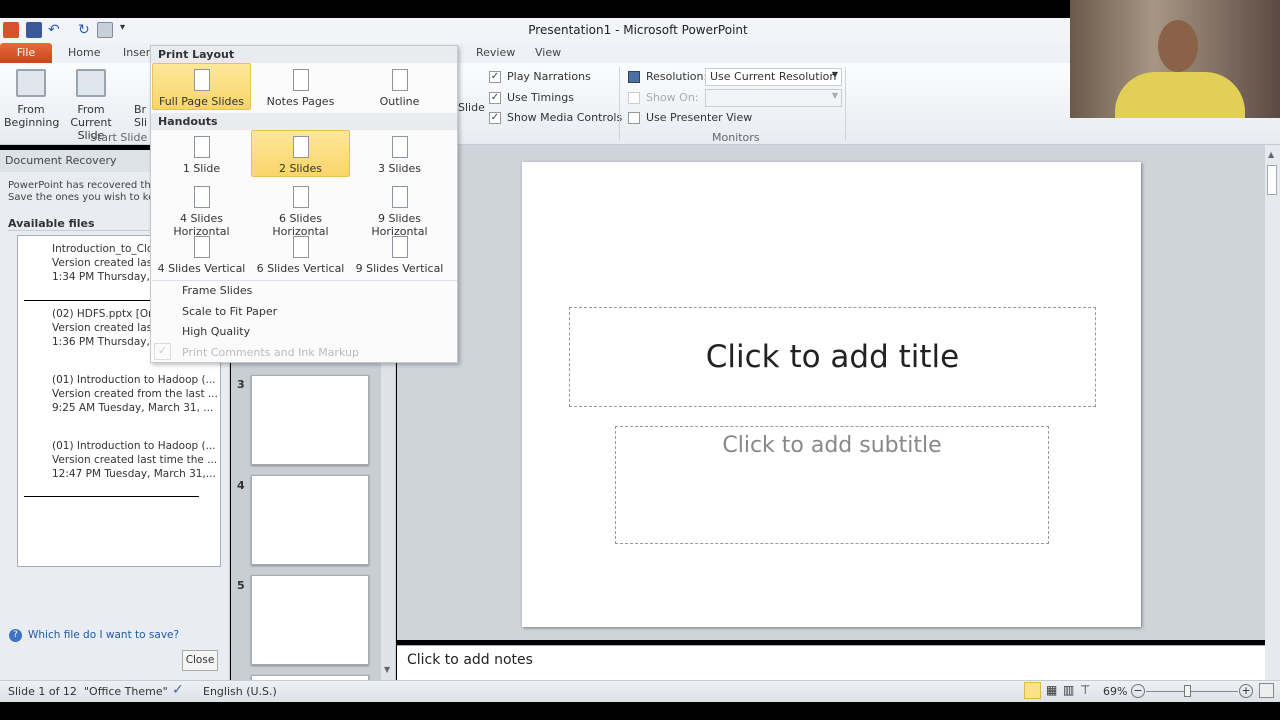 This screenshot has height=720, width=1280. What do you see at coordinates (142, 116) in the screenshot?
I see `broadcast-slideshow-button: Br Sli` at bounding box center [142, 116].